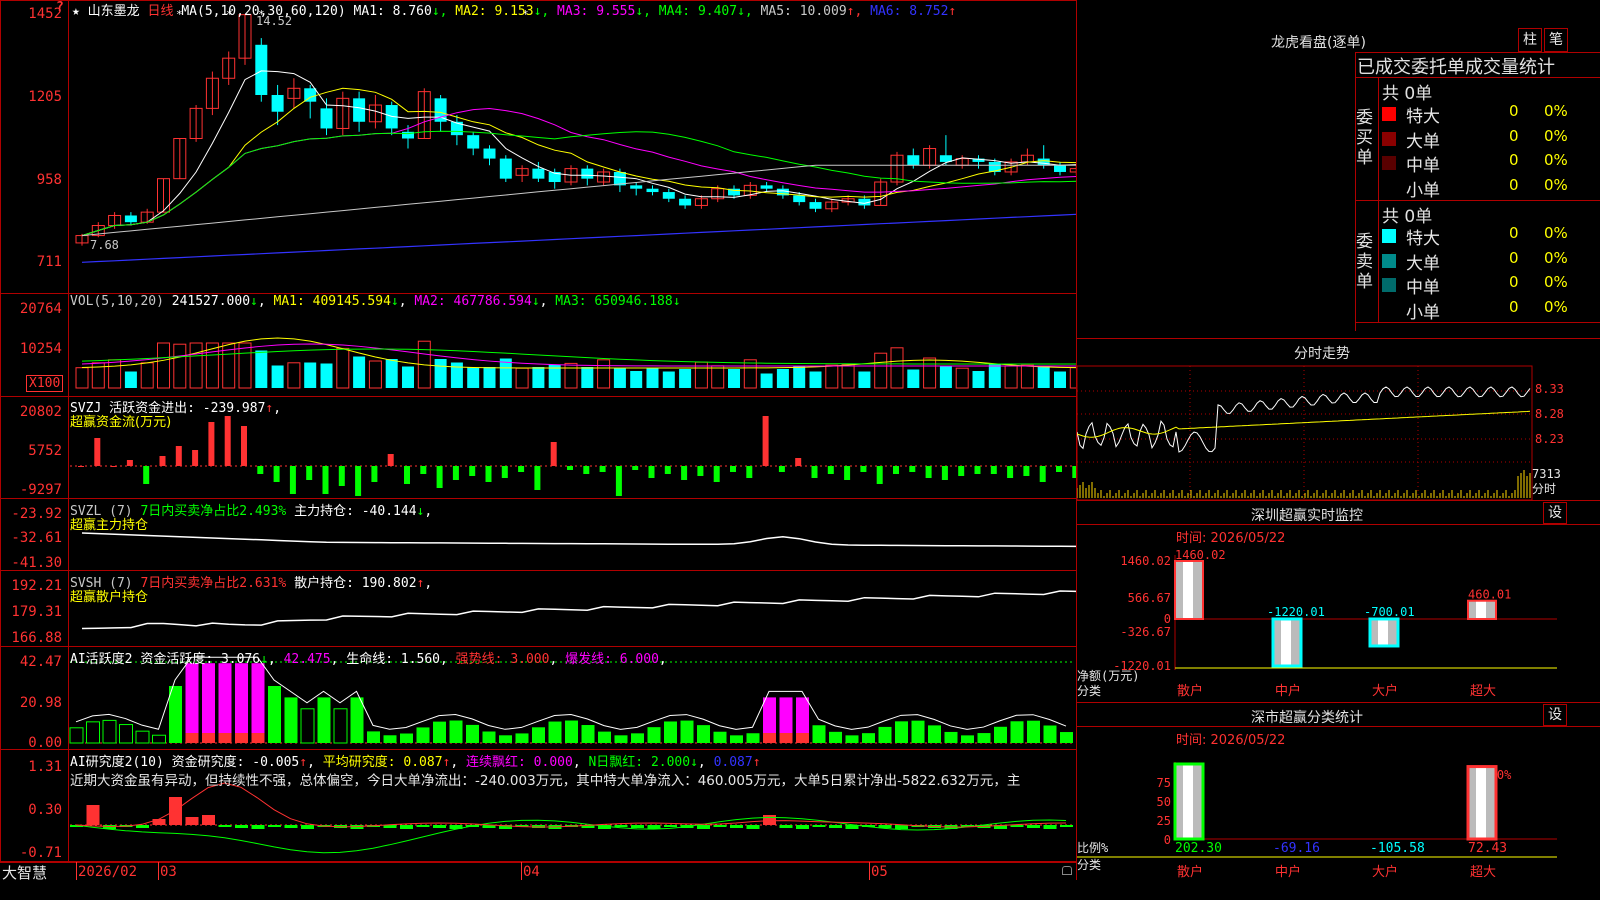 The image size is (1600, 900). I want to click on period-label: 日线, so click(161, 11).